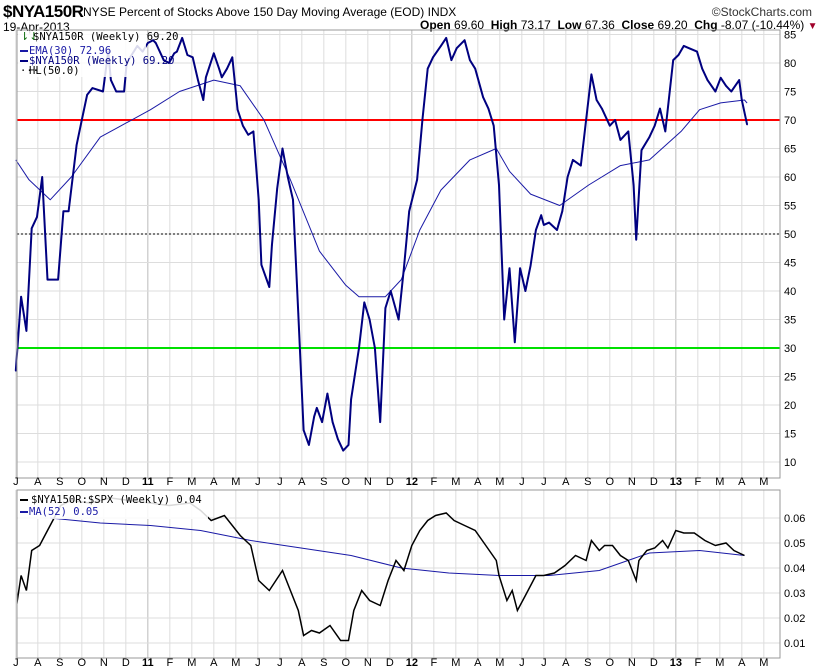 This screenshot has width=820, height=668. Describe the element at coordinates (790, 178) in the screenshot. I see `y-tick-label: 60` at that location.